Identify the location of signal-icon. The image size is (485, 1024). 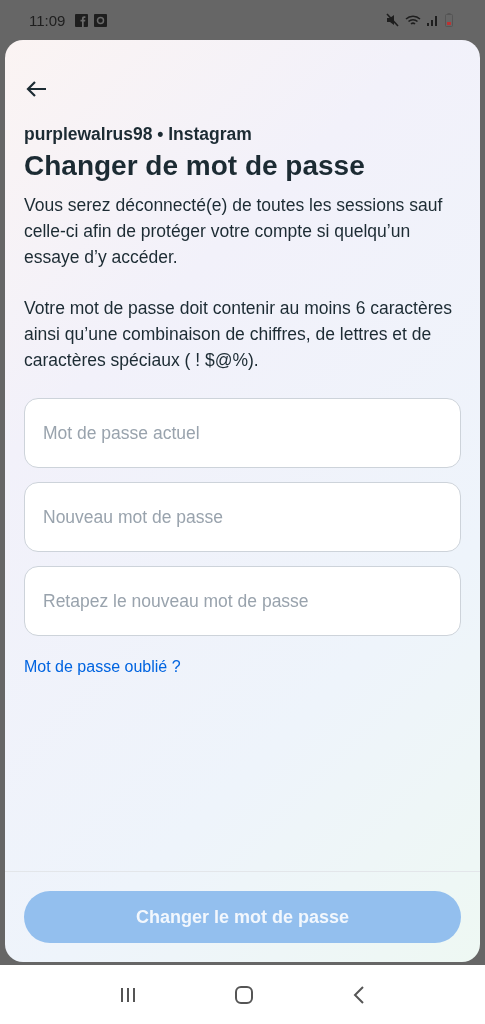
(433, 20).